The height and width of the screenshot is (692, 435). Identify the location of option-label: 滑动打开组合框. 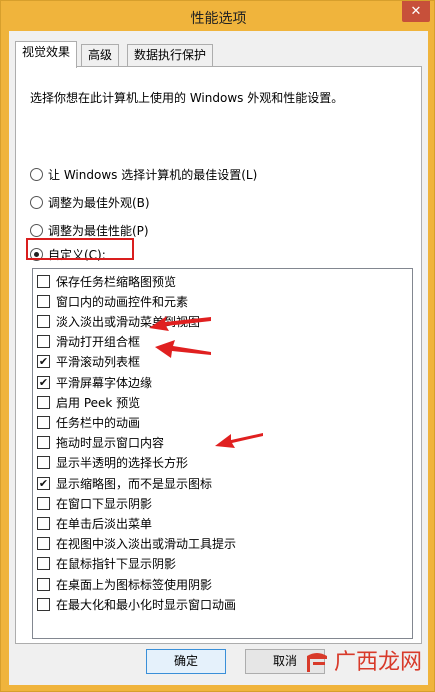
(98, 342).